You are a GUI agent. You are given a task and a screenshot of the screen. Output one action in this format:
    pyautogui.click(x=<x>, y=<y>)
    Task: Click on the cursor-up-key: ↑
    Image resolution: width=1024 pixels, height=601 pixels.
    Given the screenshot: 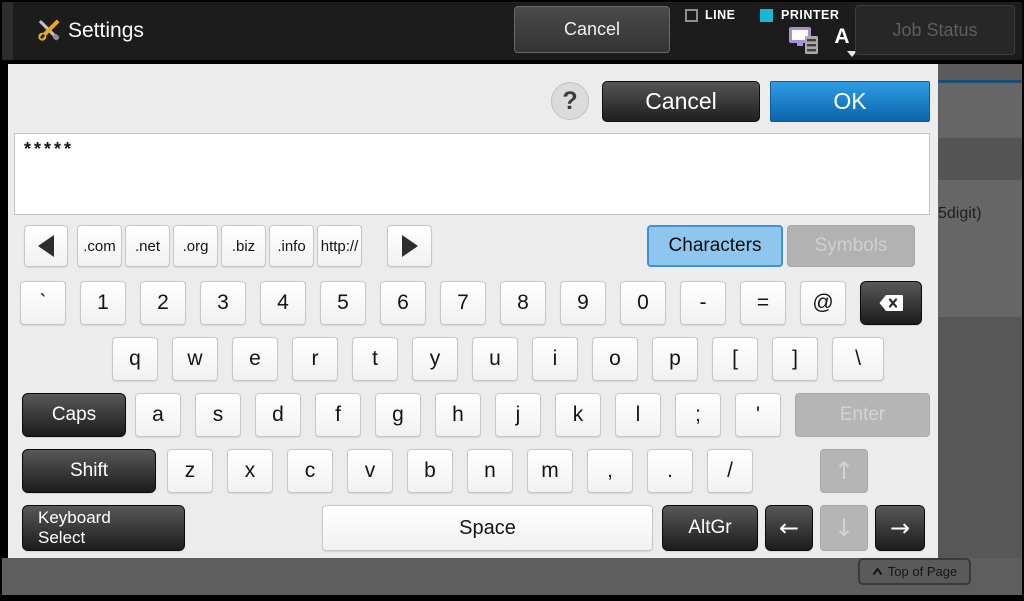 What is the action you would take?
    pyautogui.click(x=844, y=471)
    